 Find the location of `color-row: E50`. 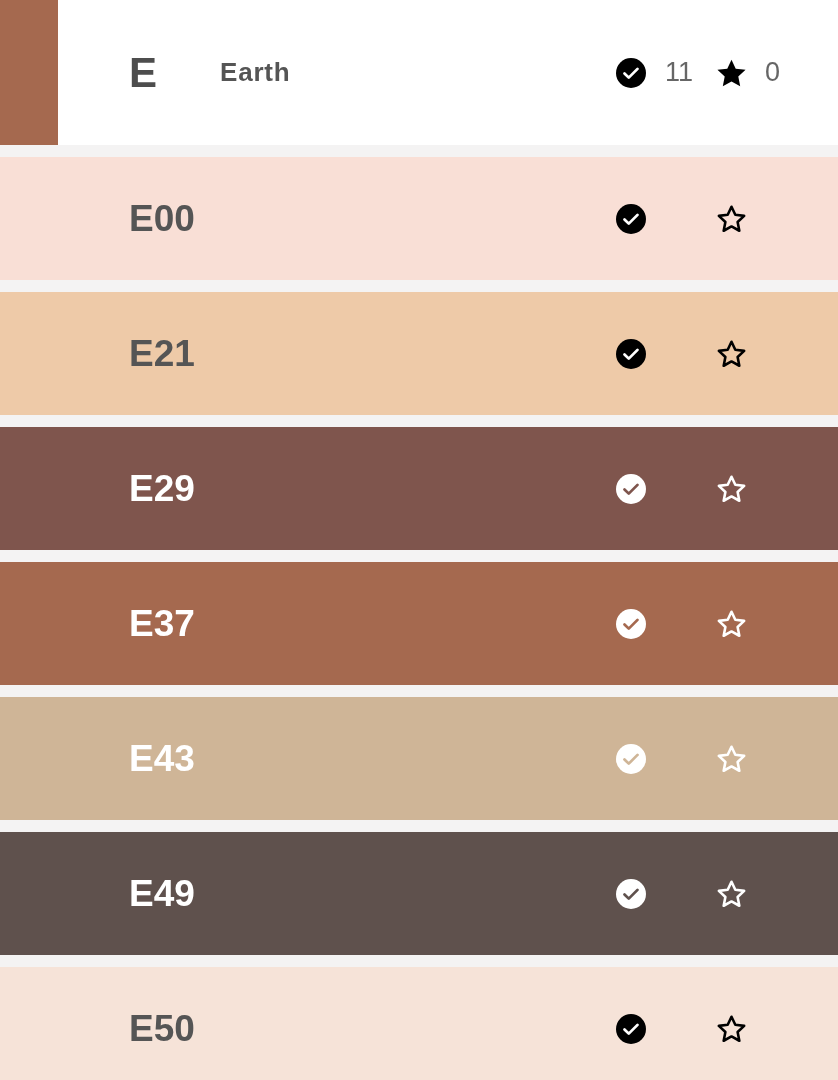

color-row: E50 is located at coordinates (419, 1023).